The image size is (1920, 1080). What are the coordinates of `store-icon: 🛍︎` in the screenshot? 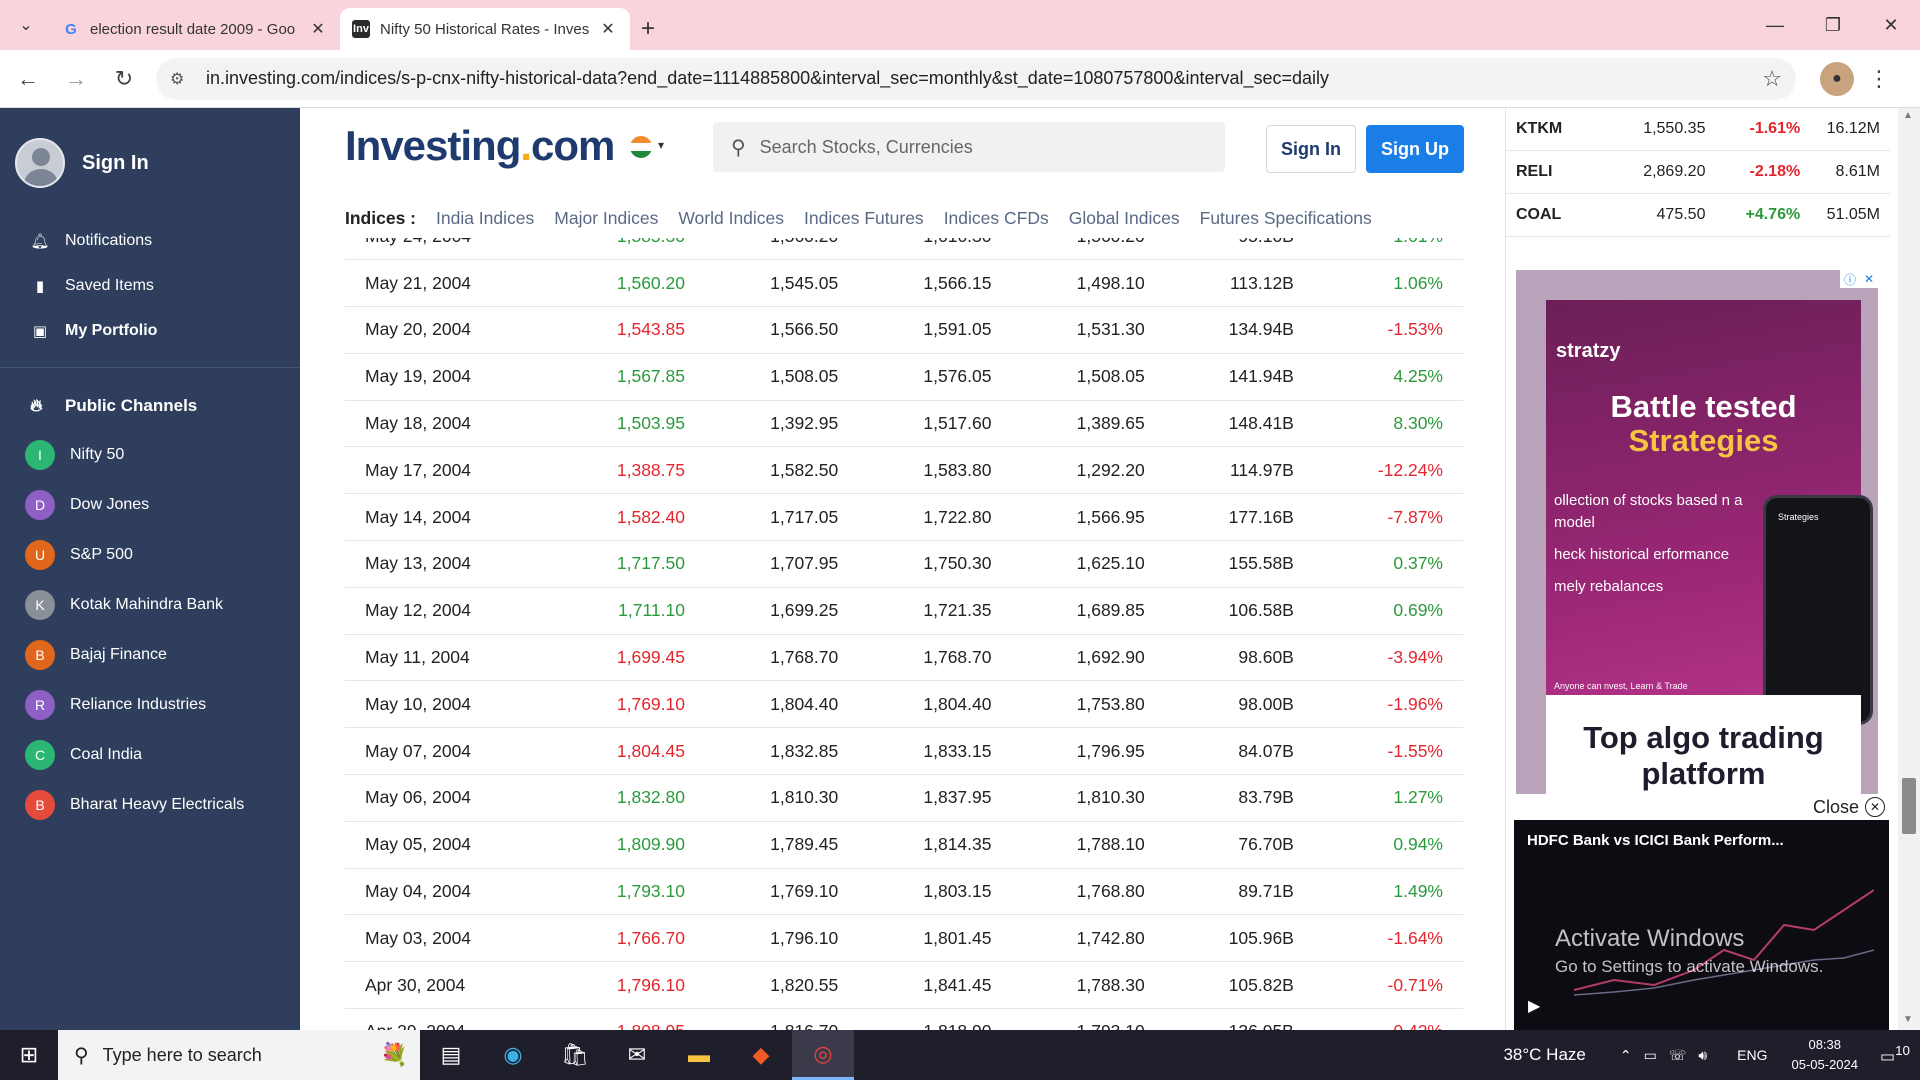 It's located at (575, 1055).